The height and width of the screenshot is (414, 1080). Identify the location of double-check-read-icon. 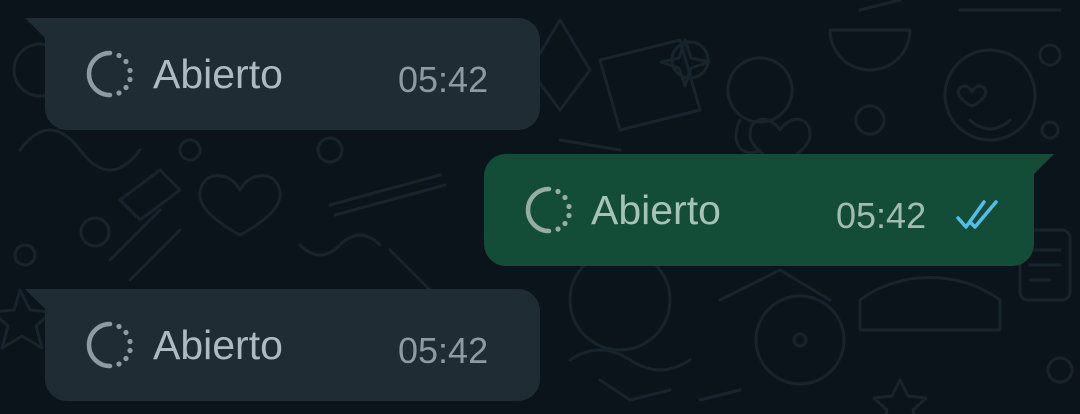
(977, 214).